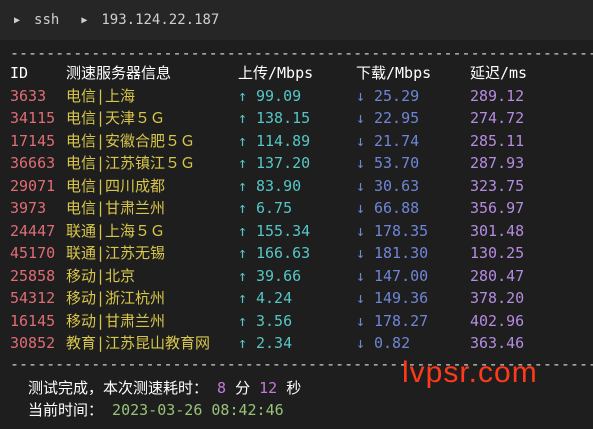 This screenshot has width=593, height=429. Describe the element at coordinates (497, 298) in the screenshot. I see `row-latency: 378.20` at that location.